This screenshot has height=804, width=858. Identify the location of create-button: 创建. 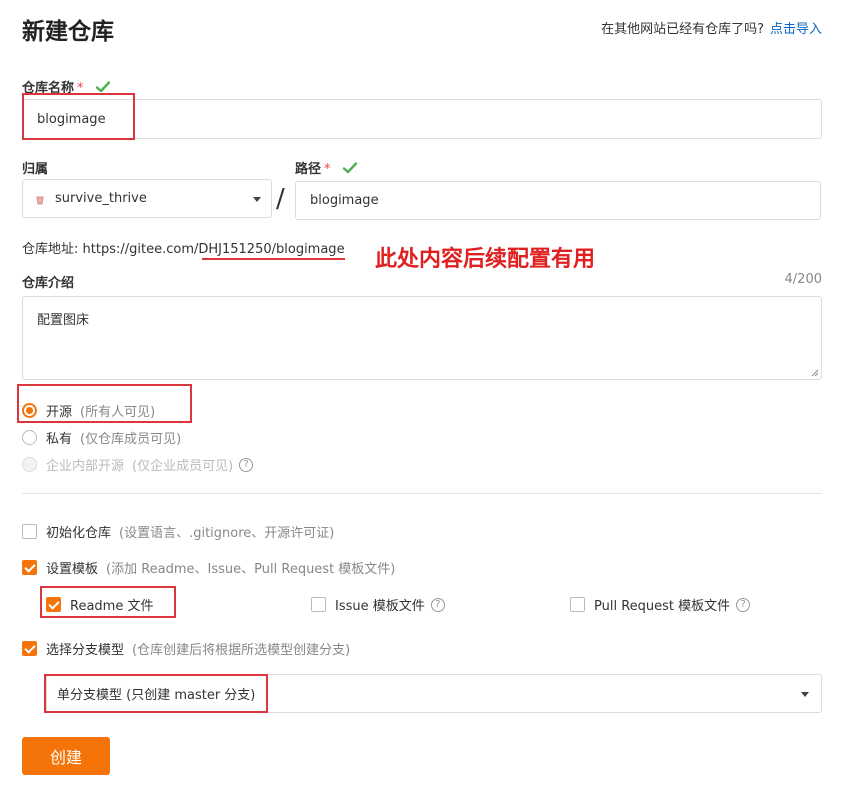
(66, 756).